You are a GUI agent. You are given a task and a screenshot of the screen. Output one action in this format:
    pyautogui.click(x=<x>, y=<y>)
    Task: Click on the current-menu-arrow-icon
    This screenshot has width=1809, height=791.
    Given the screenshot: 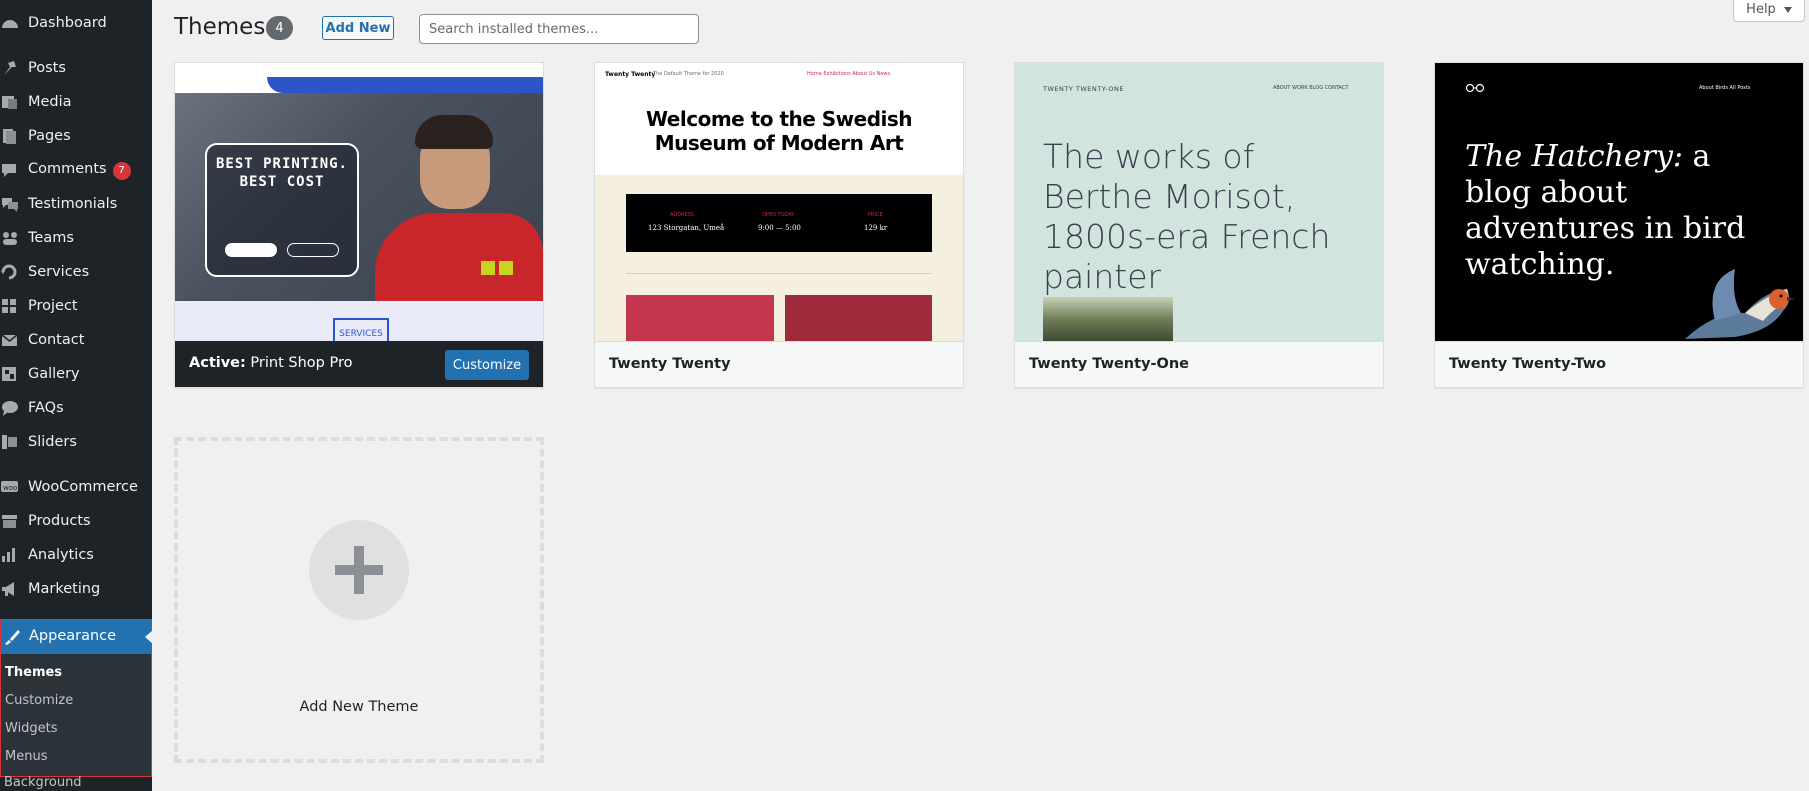 What is the action you would take?
    pyautogui.click(x=149, y=637)
    